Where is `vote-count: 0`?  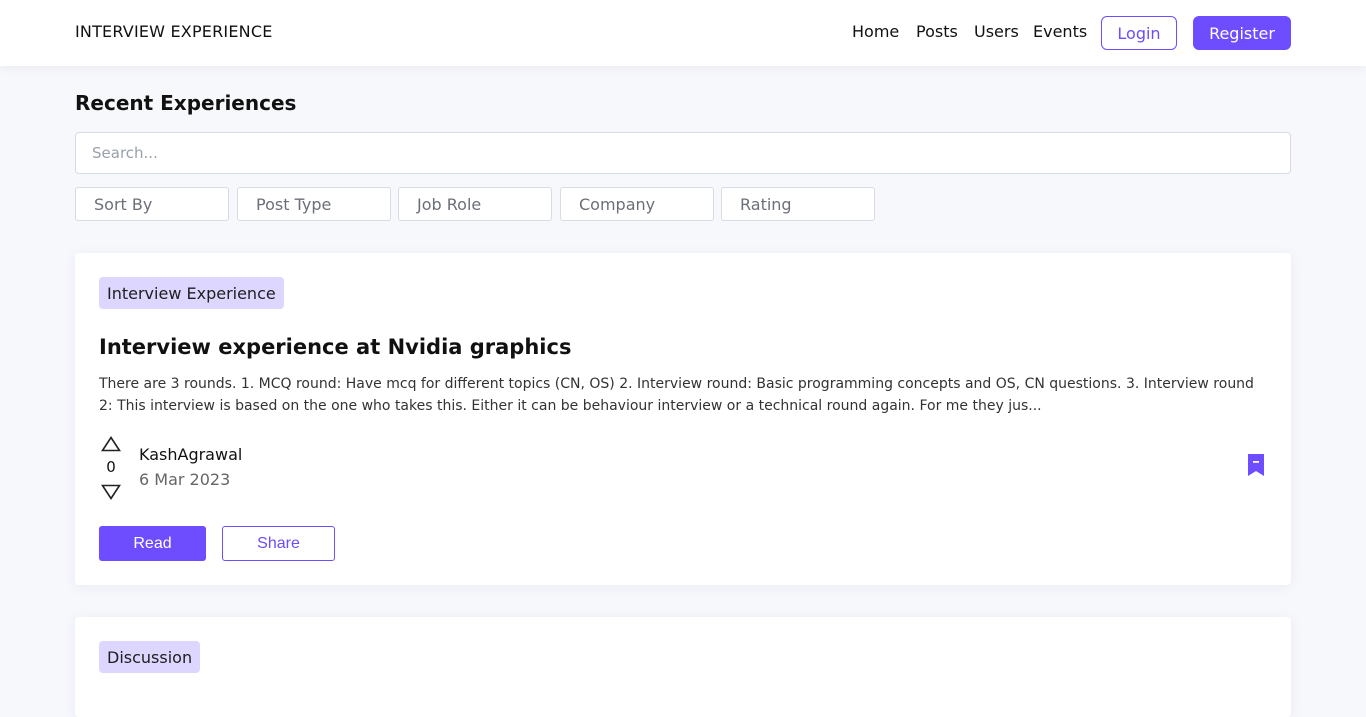 vote-count: 0 is located at coordinates (111, 467).